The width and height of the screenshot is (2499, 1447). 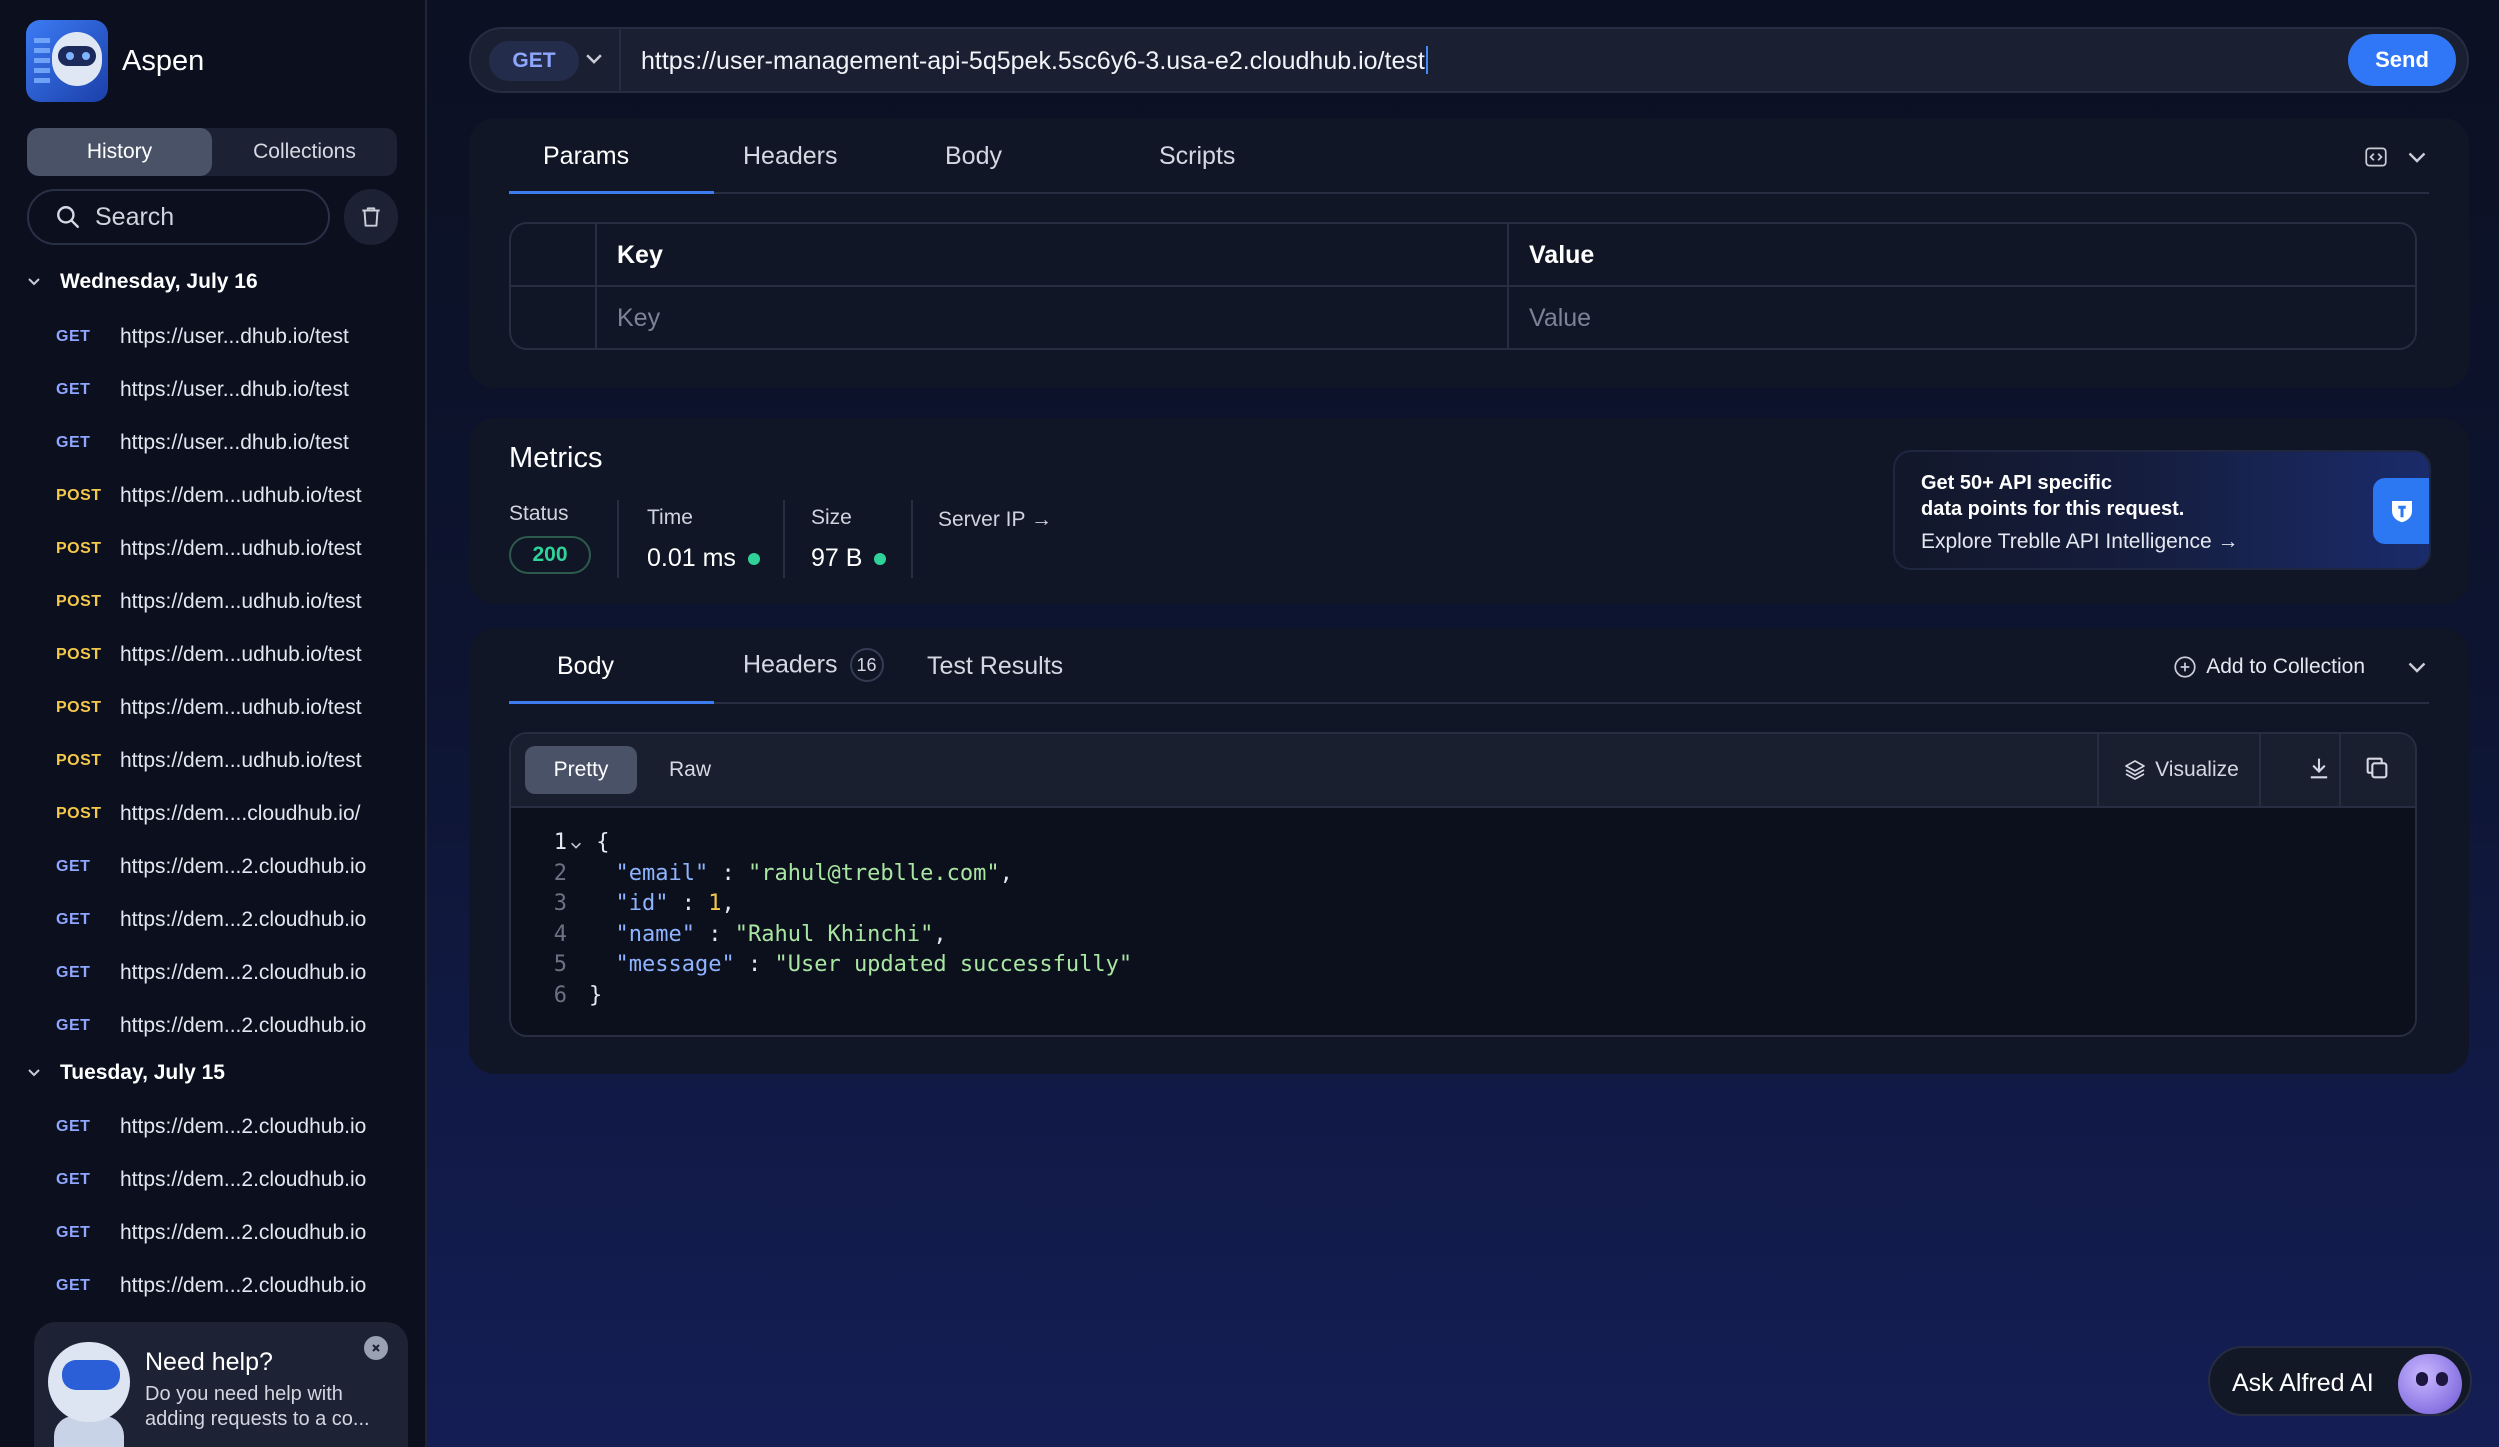 I want to click on trash-icon, so click(x=371, y=217).